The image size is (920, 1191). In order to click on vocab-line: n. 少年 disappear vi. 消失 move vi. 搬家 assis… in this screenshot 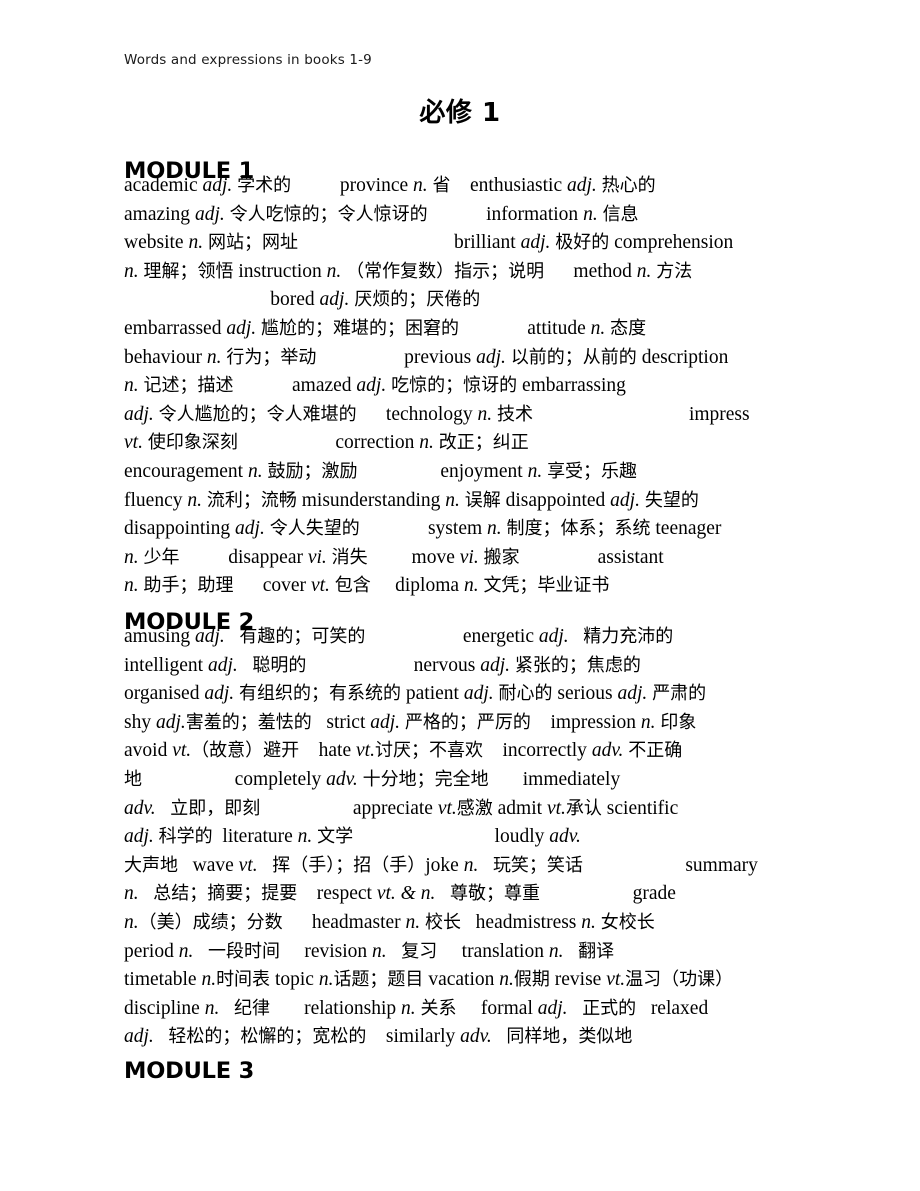, I will do `click(394, 557)`.